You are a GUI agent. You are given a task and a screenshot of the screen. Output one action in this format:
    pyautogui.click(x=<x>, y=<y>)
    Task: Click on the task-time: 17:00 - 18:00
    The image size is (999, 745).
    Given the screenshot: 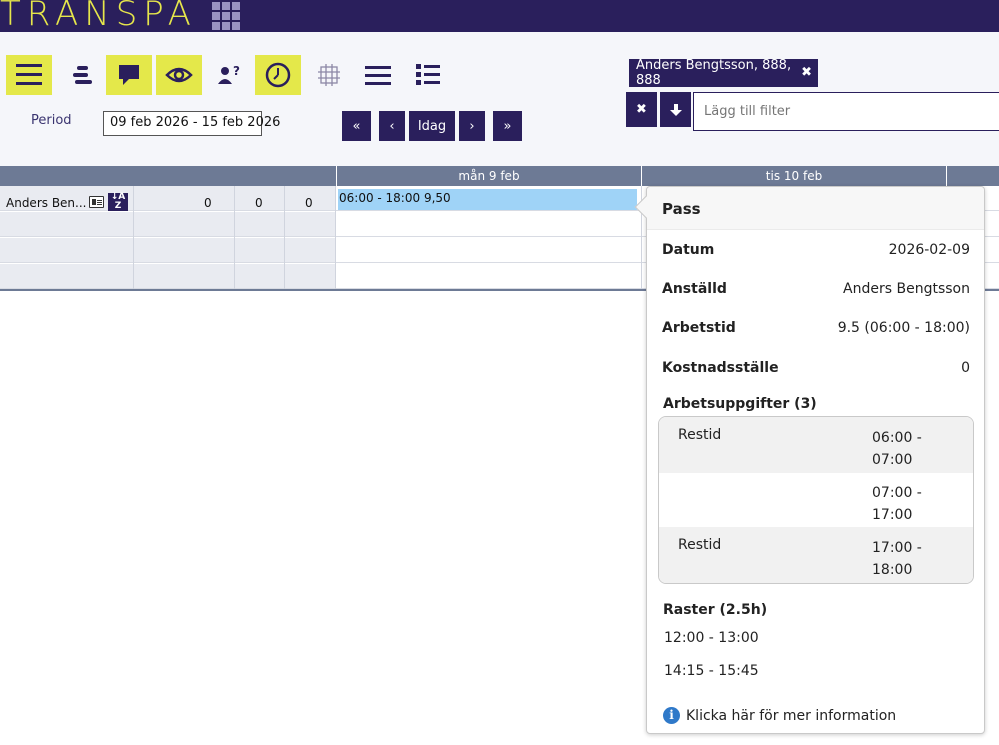 What is the action you would take?
    pyautogui.click(x=897, y=559)
    